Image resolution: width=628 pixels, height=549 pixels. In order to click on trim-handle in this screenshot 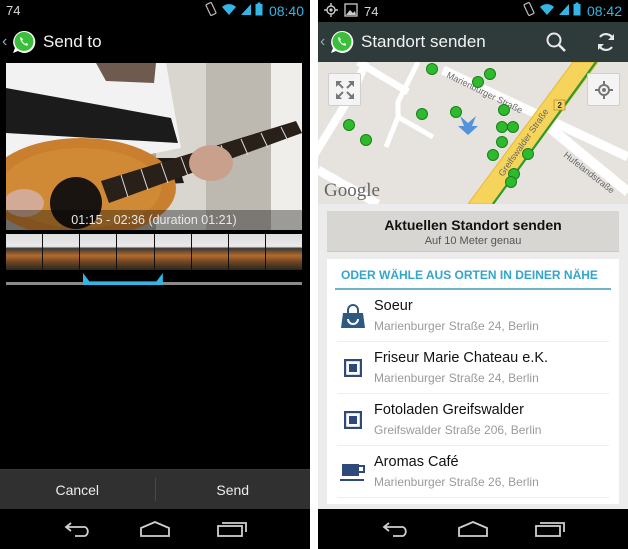, I will do `click(122, 279)`.